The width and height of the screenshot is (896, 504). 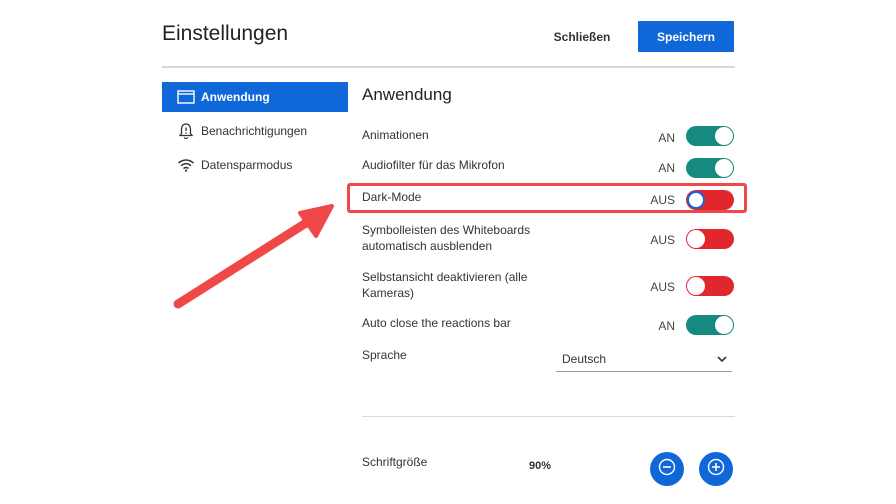 What do you see at coordinates (395, 135) in the screenshot?
I see `setting-label-animationen: Animationen` at bounding box center [395, 135].